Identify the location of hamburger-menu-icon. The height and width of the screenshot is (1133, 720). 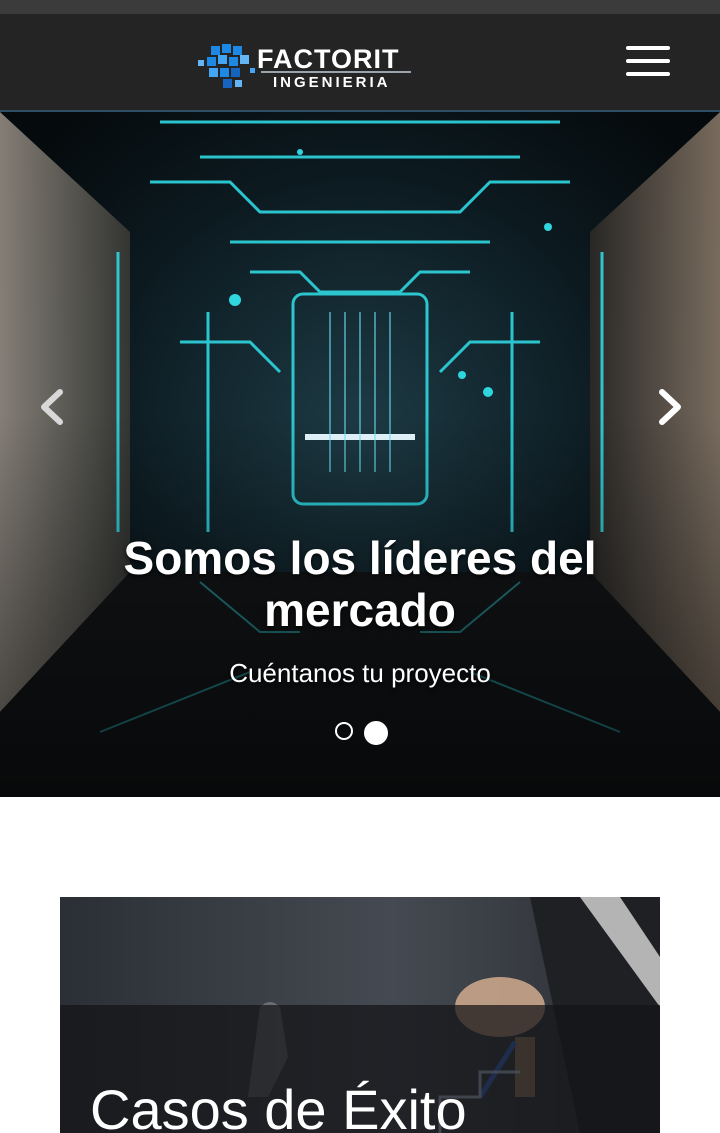
(648, 61).